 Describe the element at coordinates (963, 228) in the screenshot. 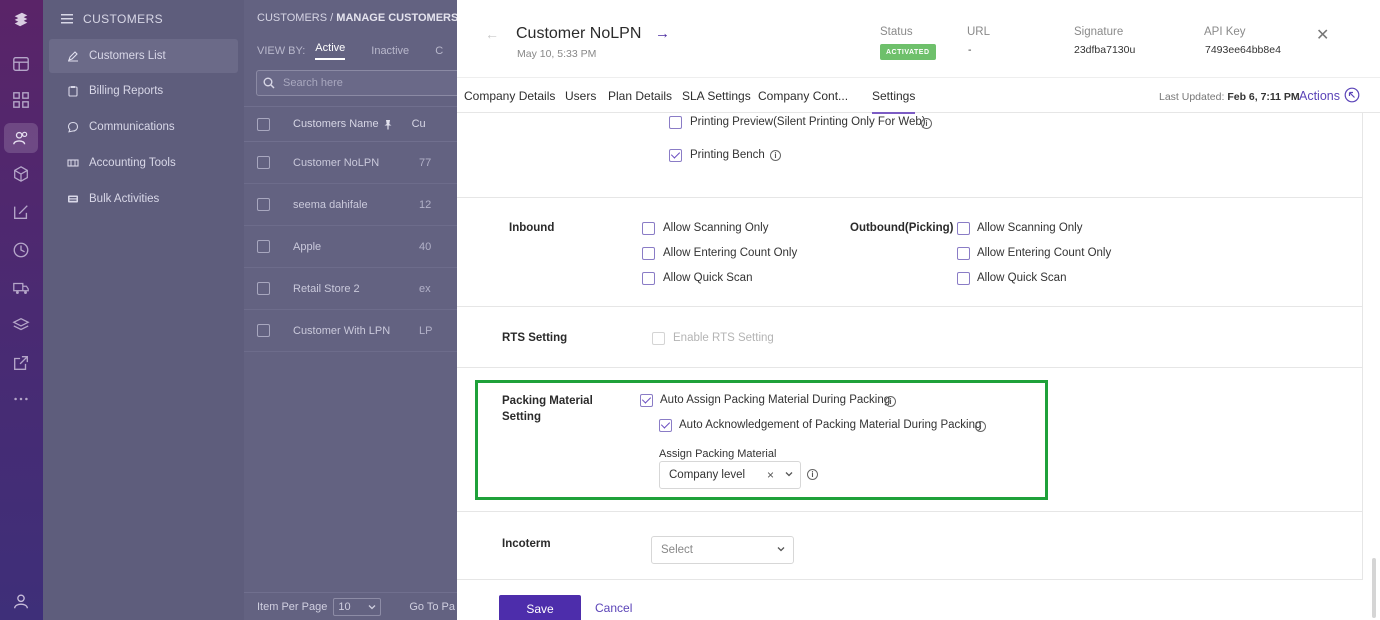

I see `outbound-allow-scanning-checkbox` at that location.